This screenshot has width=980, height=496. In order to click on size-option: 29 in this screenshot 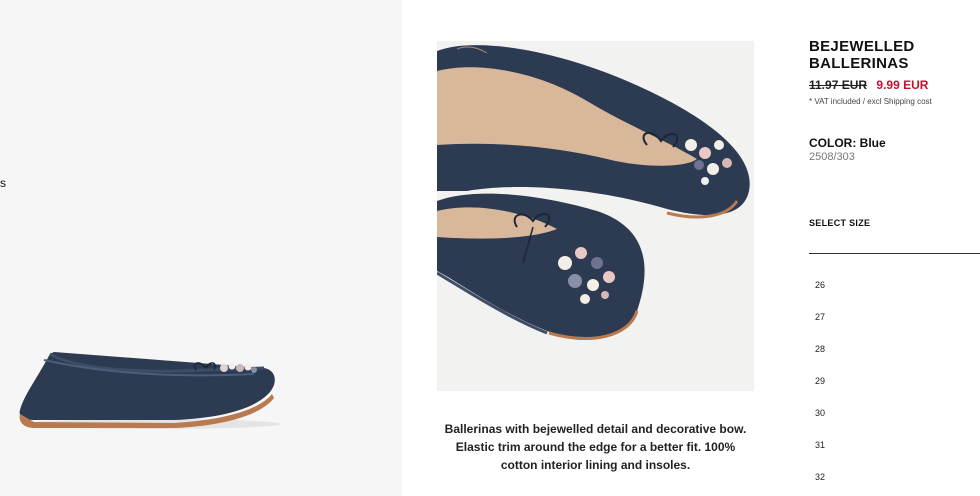, I will do `click(894, 390)`.